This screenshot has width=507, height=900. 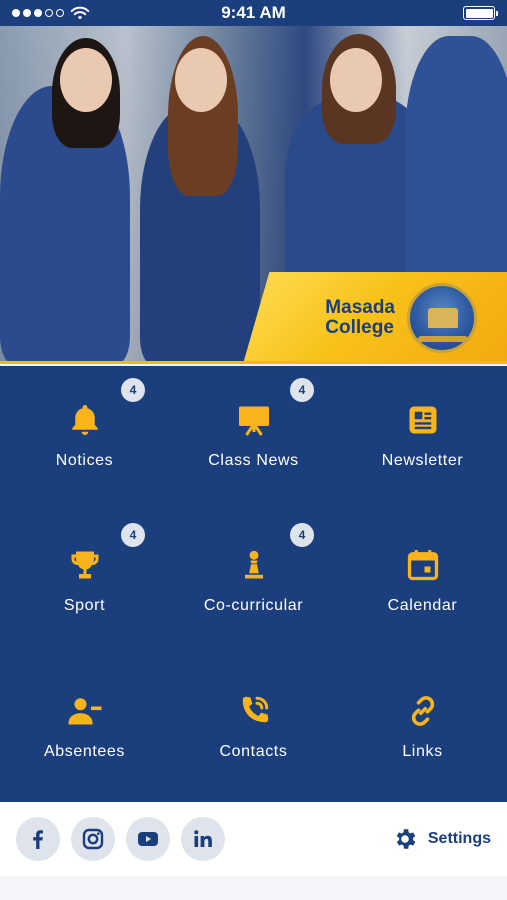 What do you see at coordinates (480, 13) in the screenshot?
I see `battery-icon` at bounding box center [480, 13].